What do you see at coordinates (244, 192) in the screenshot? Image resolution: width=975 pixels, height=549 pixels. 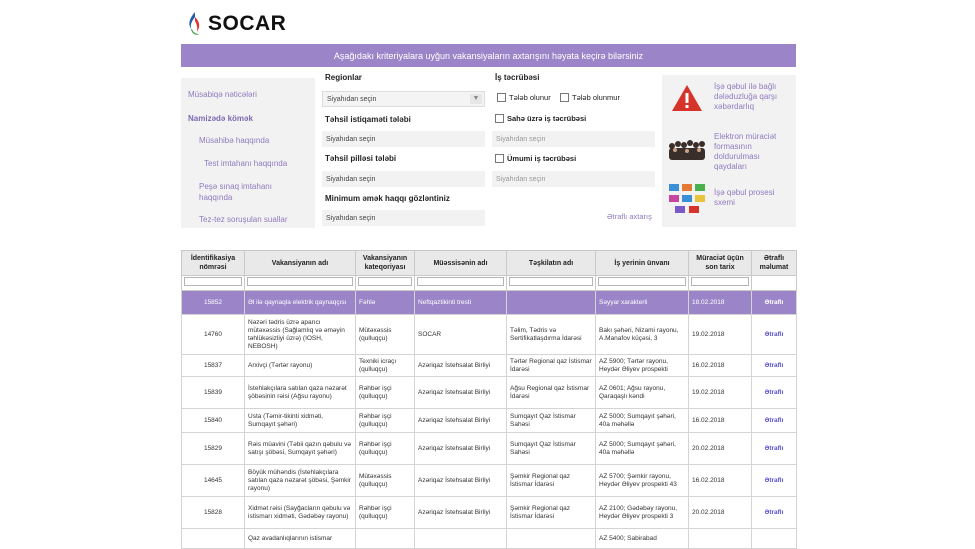 I see `nav-trade-exam-info: Peşə sınaq imtahanı haqqında` at bounding box center [244, 192].